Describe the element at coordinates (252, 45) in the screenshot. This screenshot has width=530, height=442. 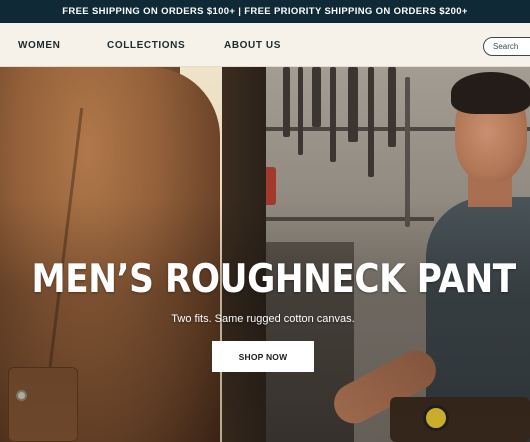
I see `nav-item-about-us: ABOUT US` at that location.